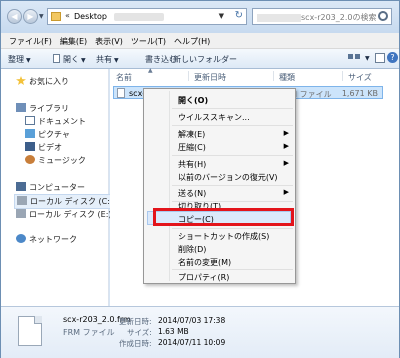  I want to click on menu-item-restore: 以前のバージョンの復元(V), so click(228, 177).